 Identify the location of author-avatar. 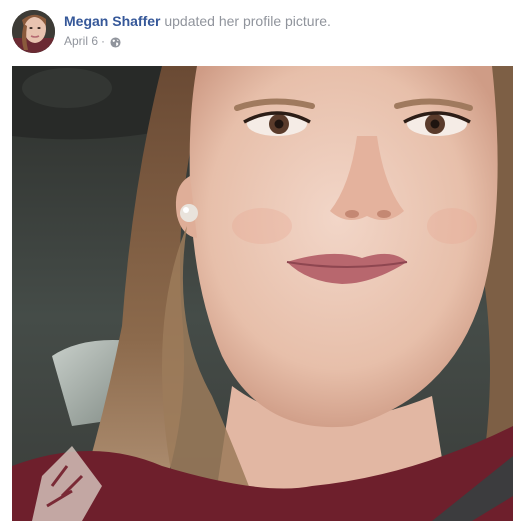
(33, 31).